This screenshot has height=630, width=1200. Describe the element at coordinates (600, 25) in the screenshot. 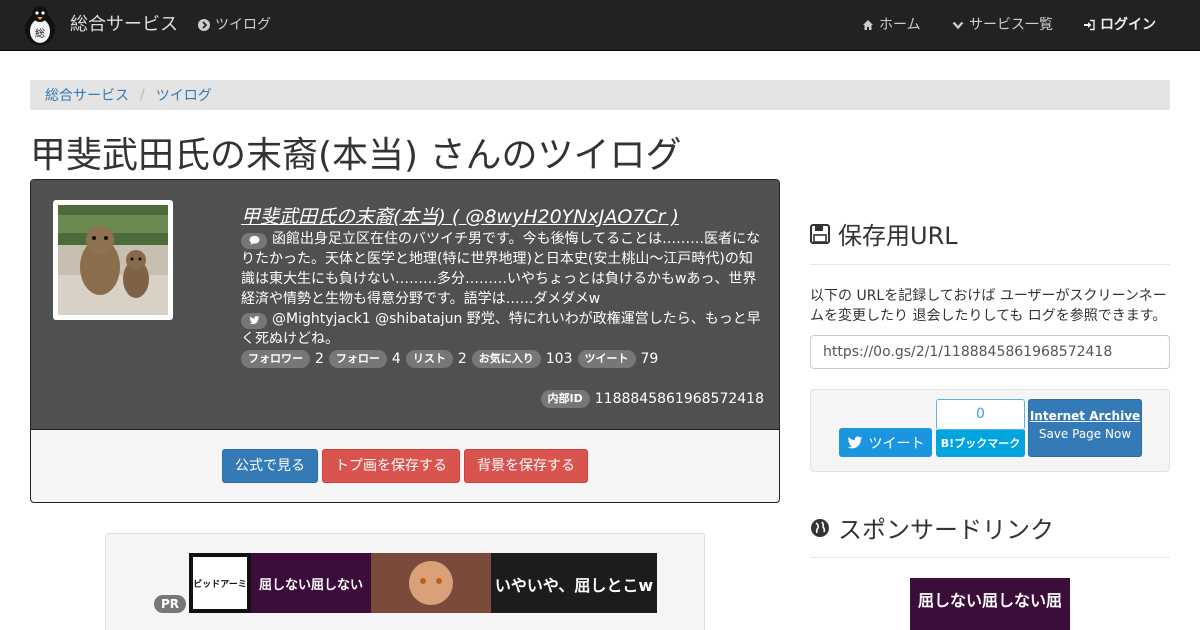

I see `navbar: 総 総合サービス ツイログ ホーム サービス一覧 ログイン` at that location.